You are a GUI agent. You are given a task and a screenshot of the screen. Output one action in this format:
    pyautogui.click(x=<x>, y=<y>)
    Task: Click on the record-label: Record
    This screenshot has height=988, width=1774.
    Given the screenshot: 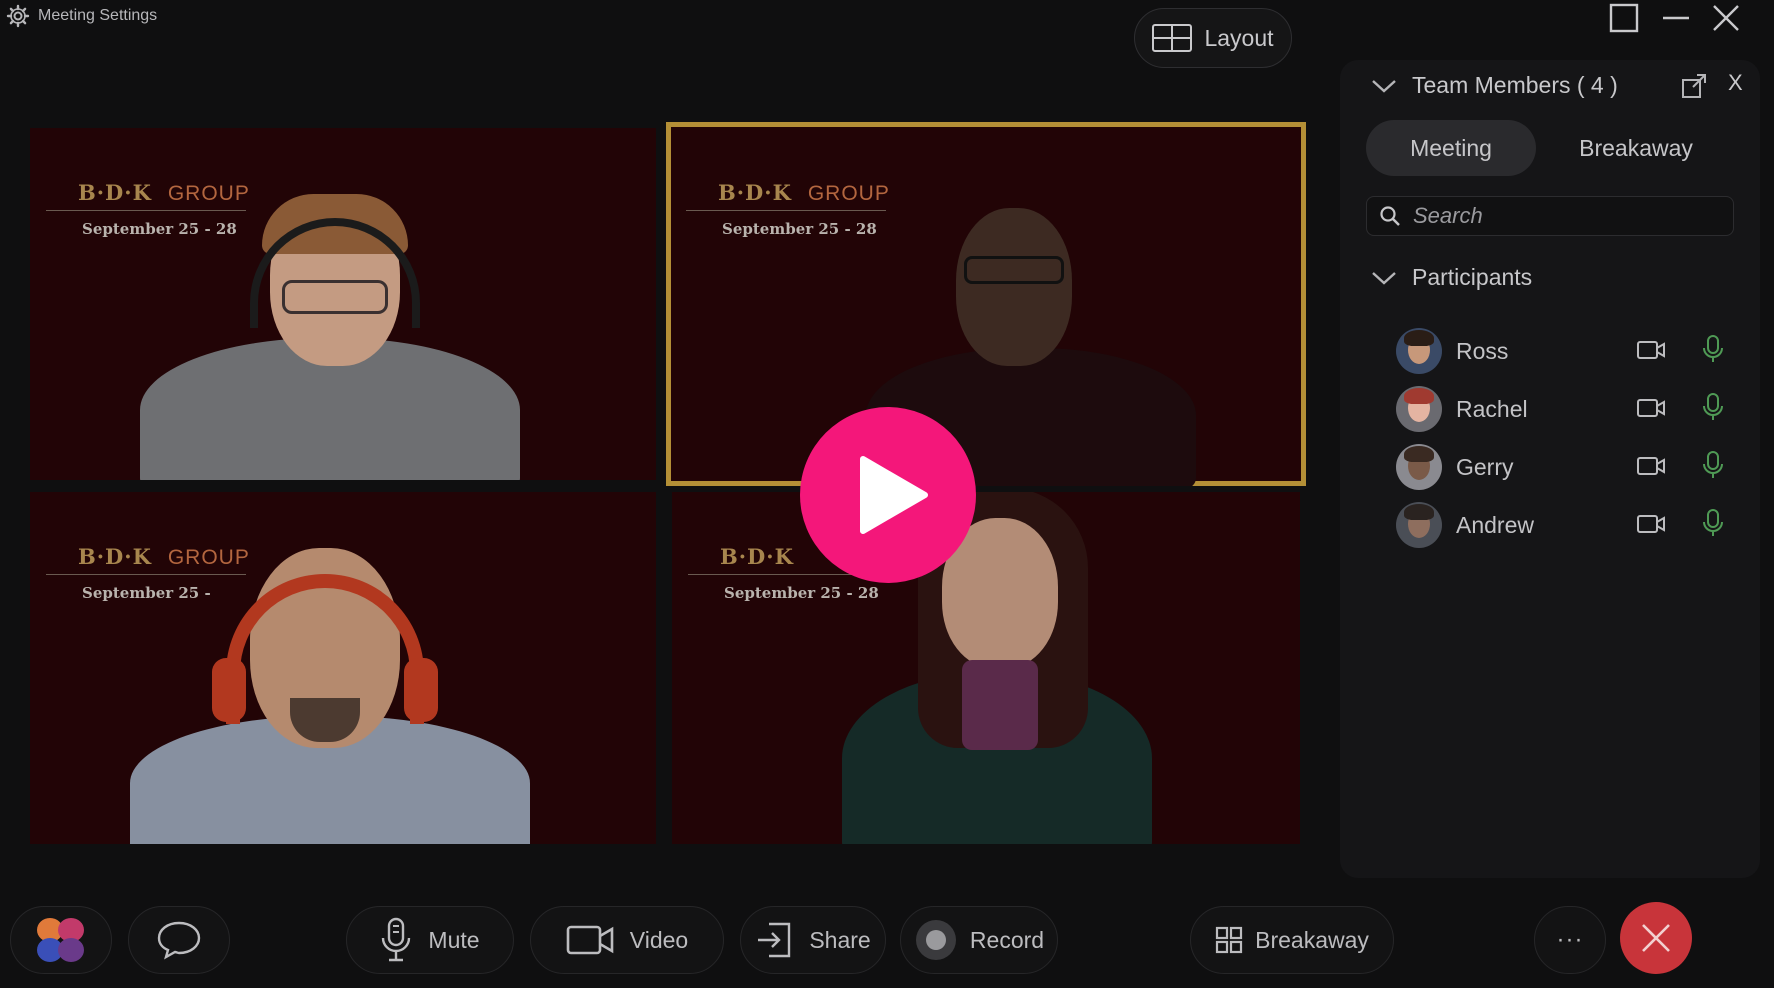 What is the action you would take?
    pyautogui.click(x=1007, y=939)
    